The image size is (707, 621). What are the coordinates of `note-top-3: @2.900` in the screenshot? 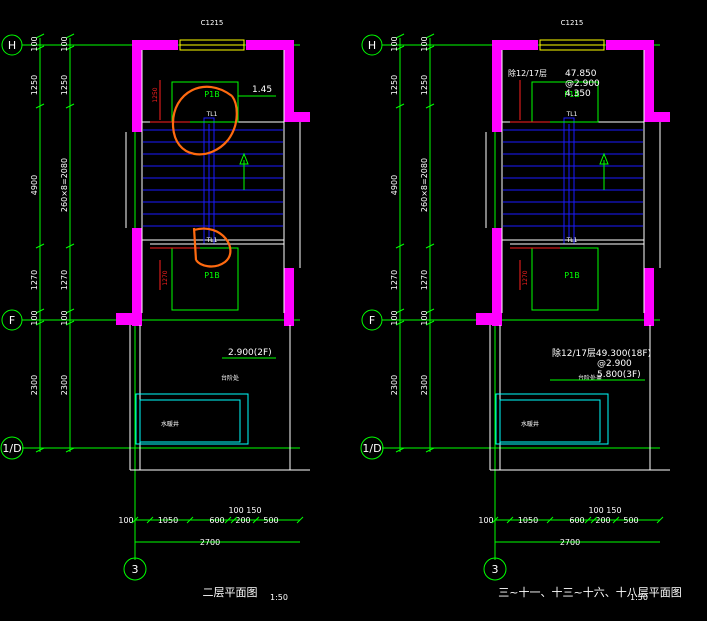 It's located at (582, 84).